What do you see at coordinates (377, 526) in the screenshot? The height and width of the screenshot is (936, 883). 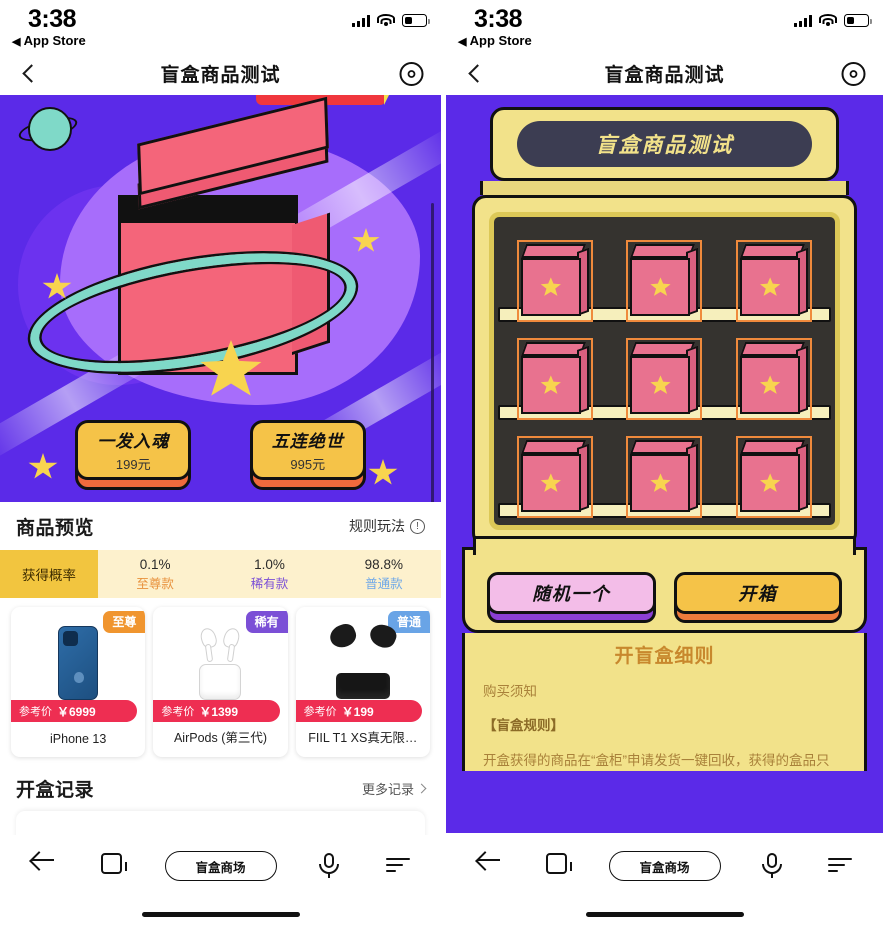 I see `rule-label: 规则玩法` at bounding box center [377, 526].